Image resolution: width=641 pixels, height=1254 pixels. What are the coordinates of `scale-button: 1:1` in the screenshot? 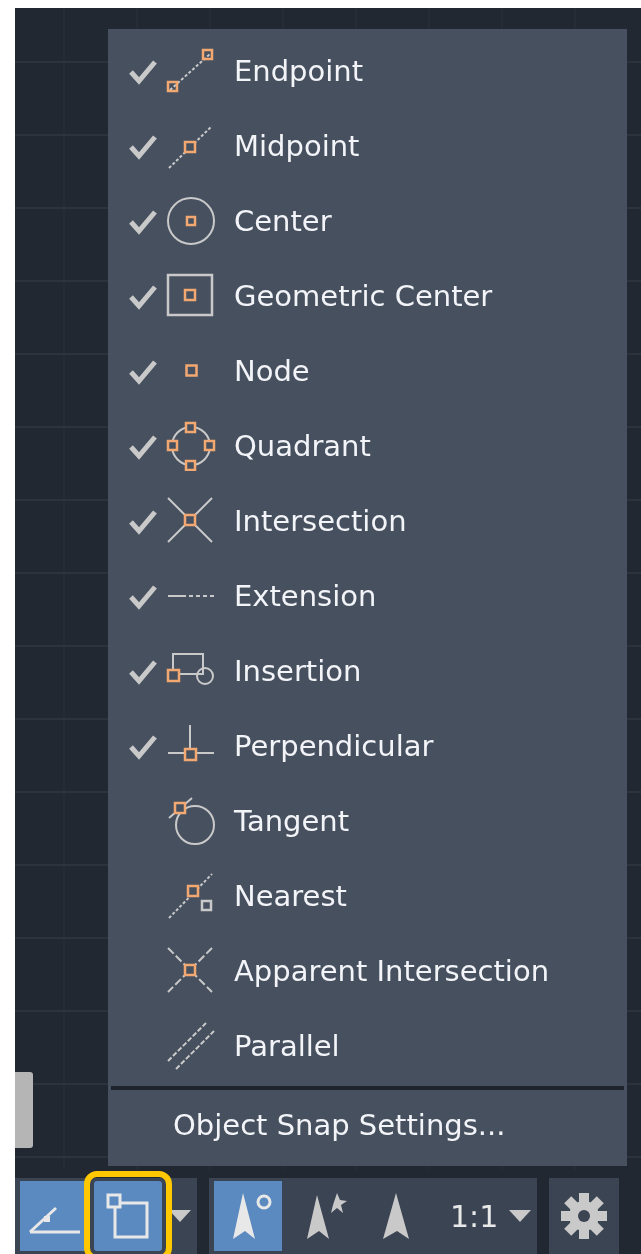 It's located at (469, 1216).